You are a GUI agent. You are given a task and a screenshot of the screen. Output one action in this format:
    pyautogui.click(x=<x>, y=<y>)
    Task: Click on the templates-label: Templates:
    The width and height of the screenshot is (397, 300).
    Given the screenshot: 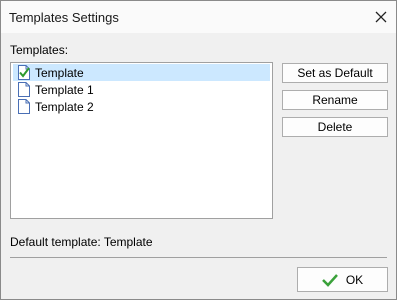 What is the action you would take?
    pyautogui.click(x=39, y=50)
    